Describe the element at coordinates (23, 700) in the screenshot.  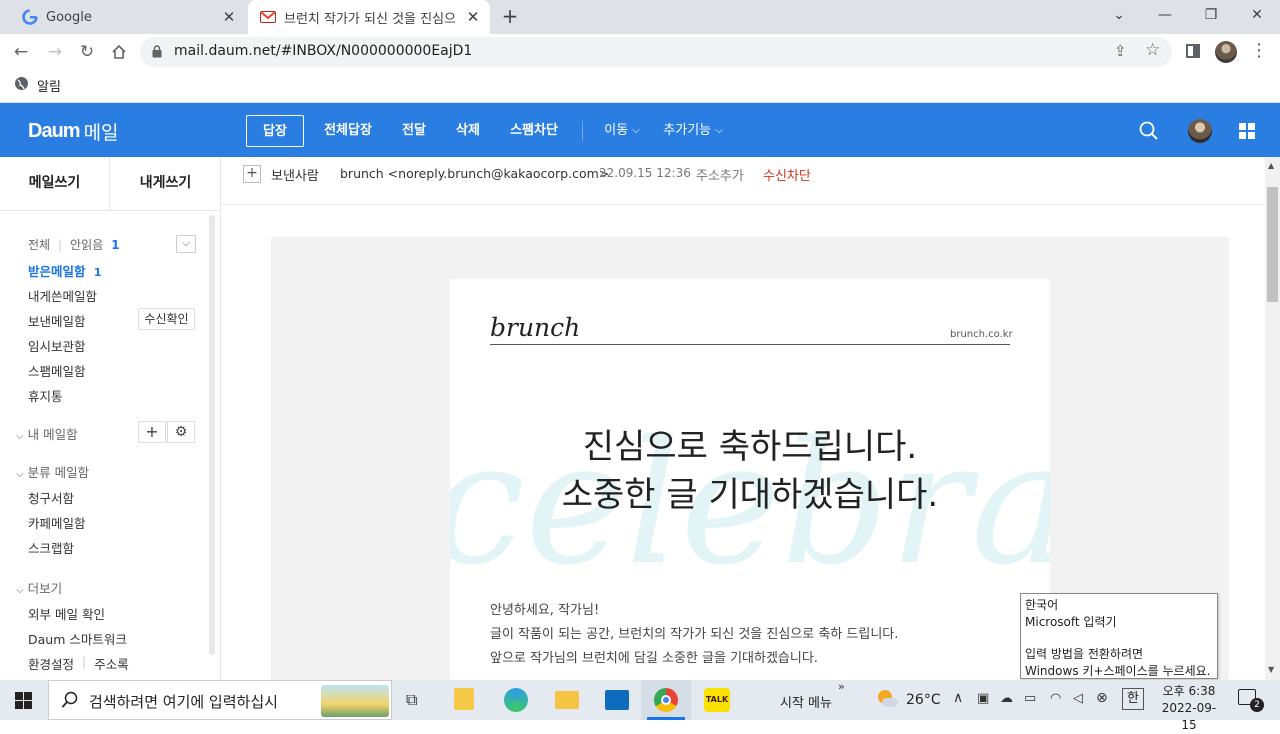
I see `windows-start-icon` at that location.